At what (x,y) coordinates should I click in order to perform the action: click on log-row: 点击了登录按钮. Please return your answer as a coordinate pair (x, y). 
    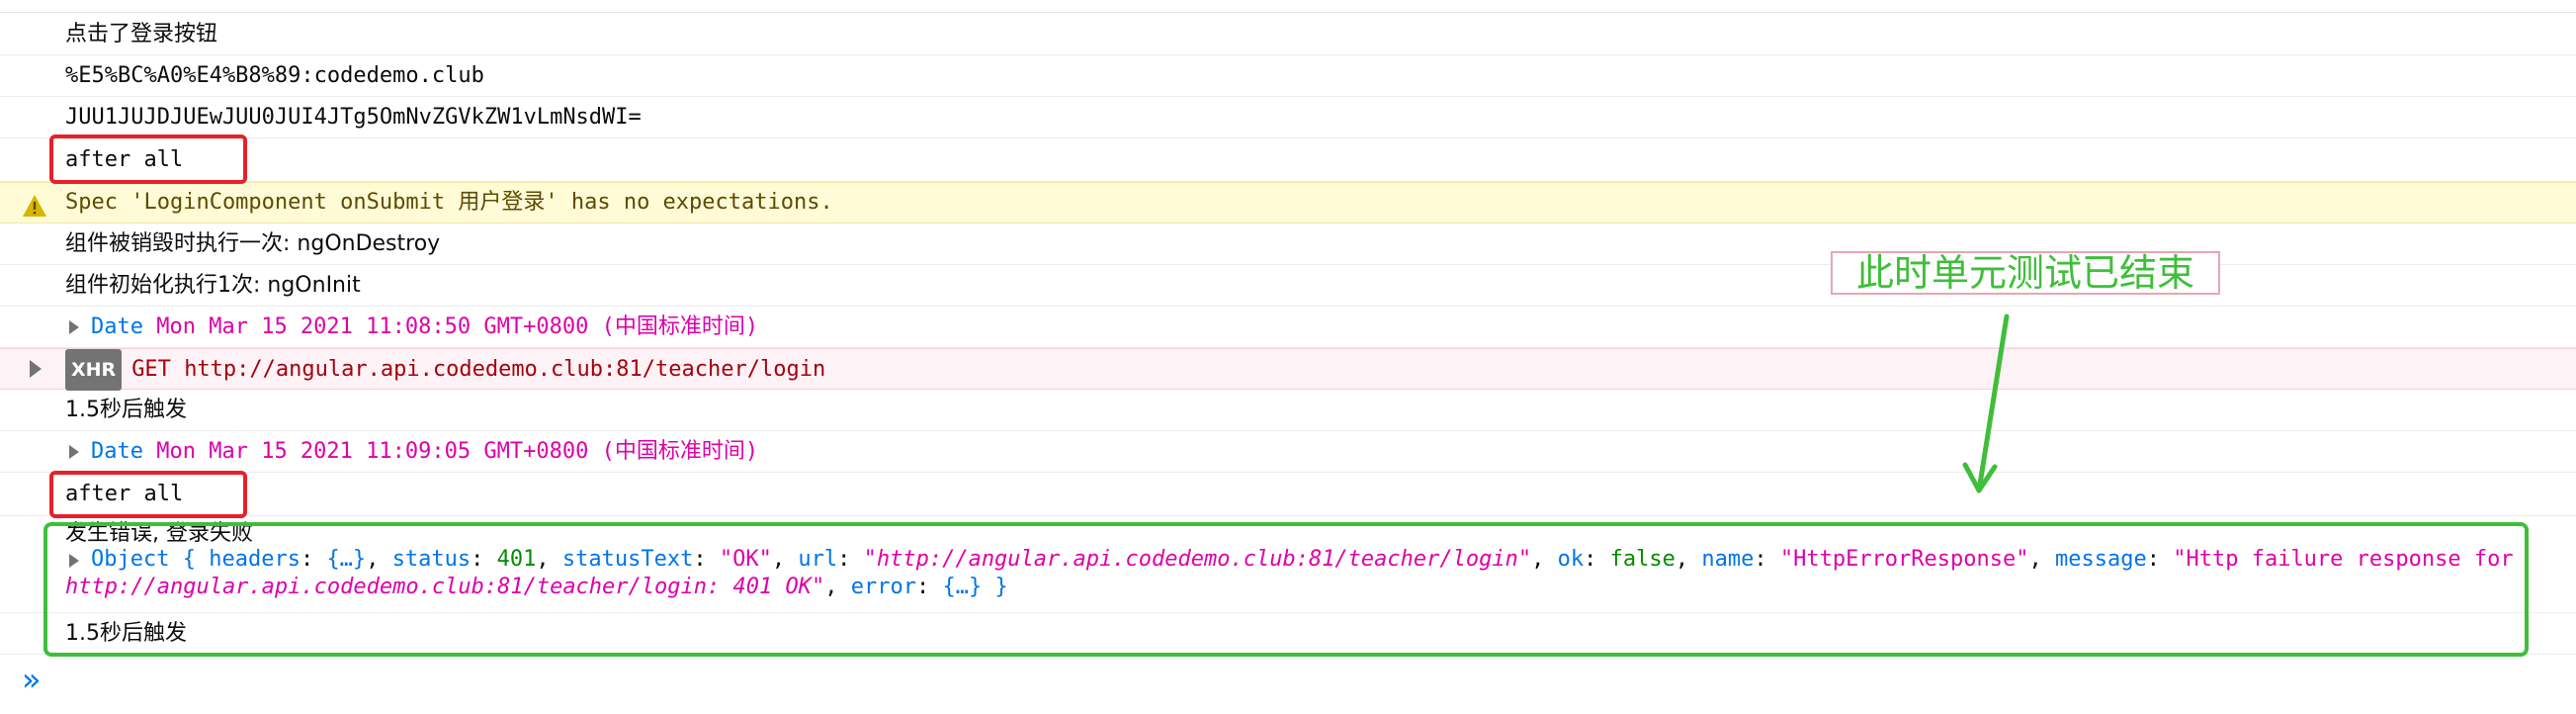
    Looking at the image, I should click on (1288, 34).